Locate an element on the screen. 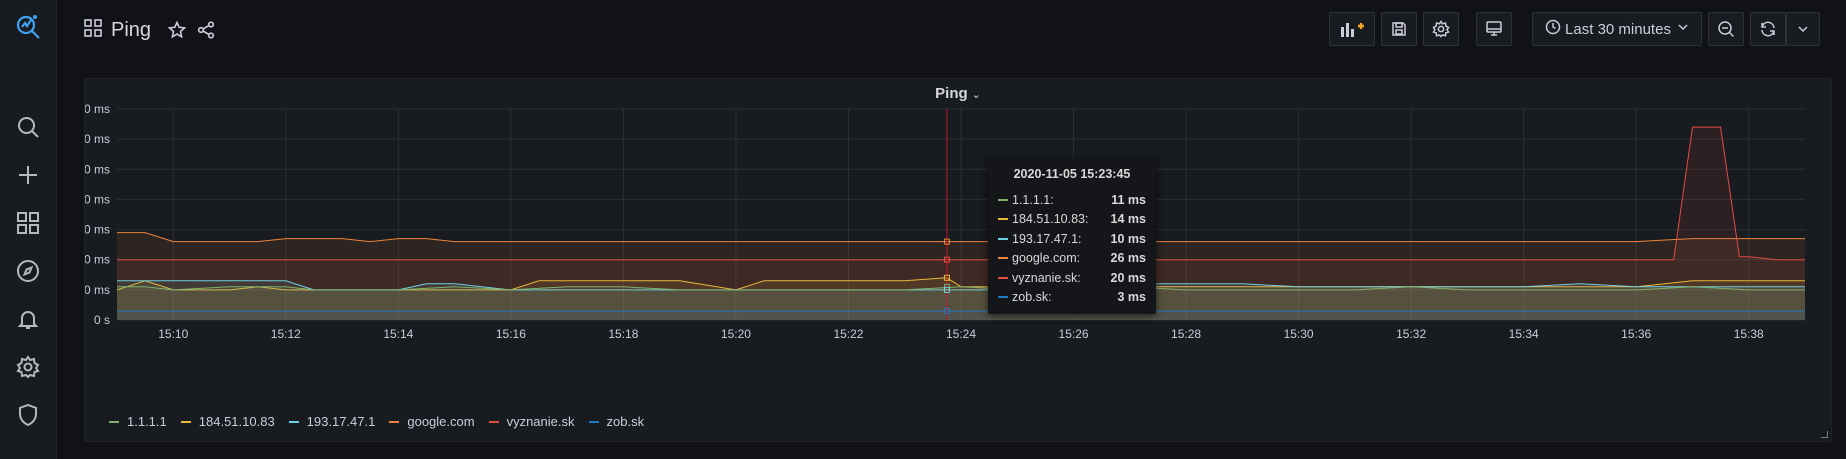  tooltip-series-name: zob.sk: is located at coordinates (1032, 297).